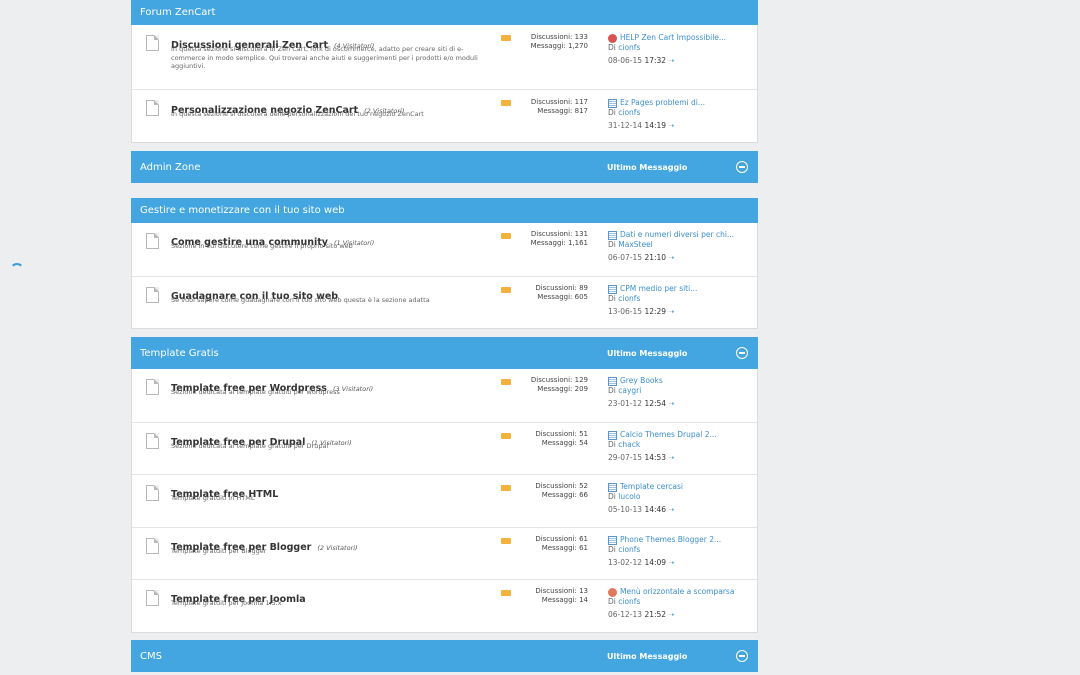  What do you see at coordinates (625, 614) in the screenshot?
I see `last-post-date: 06-12-13` at bounding box center [625, 614].